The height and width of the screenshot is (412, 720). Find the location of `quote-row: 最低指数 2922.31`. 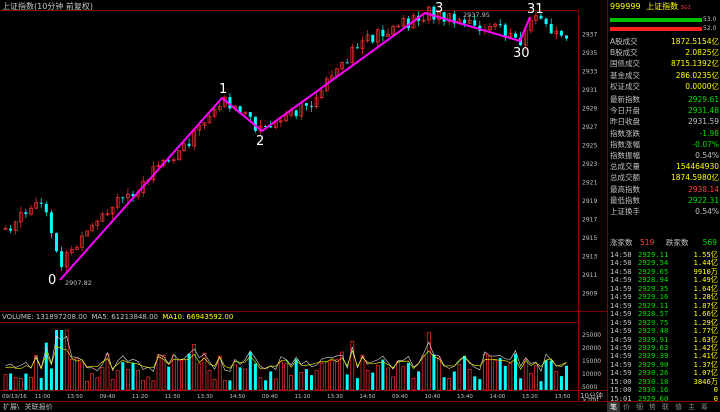

quote-row: 最低指数 2922.31 is located at coordinates (664, 201).